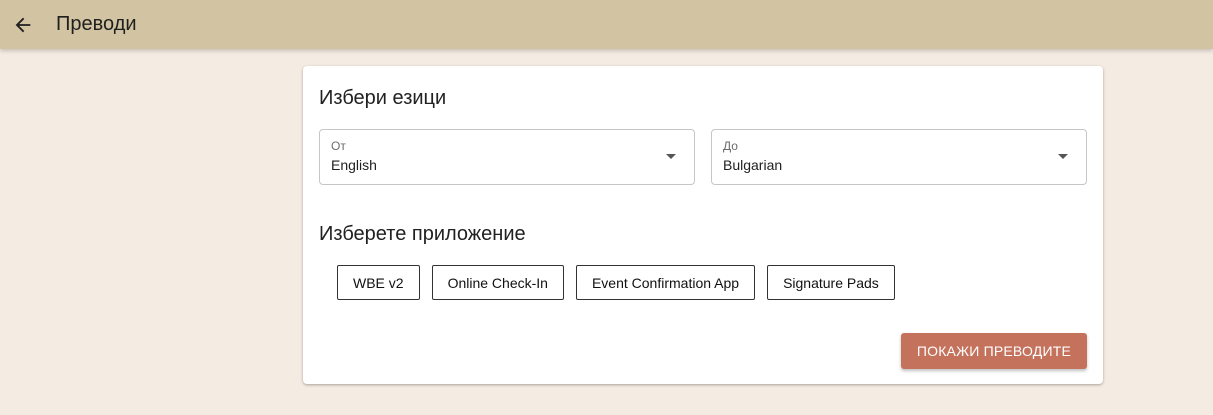  Describe the element at coordinates (338, 146) in the screenshot. I see `from-language-label: От` at that location.